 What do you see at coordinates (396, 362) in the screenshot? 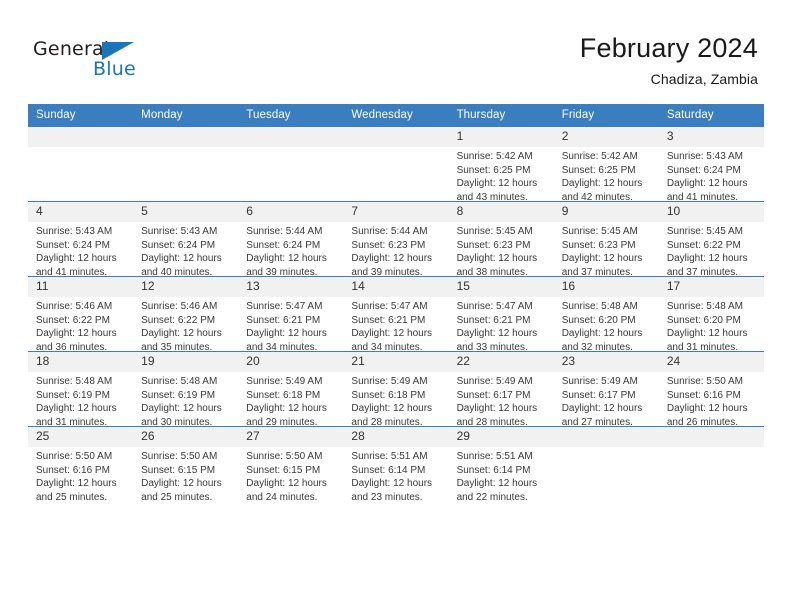
I see `day-number: 21` at bounding box center [396, 362].